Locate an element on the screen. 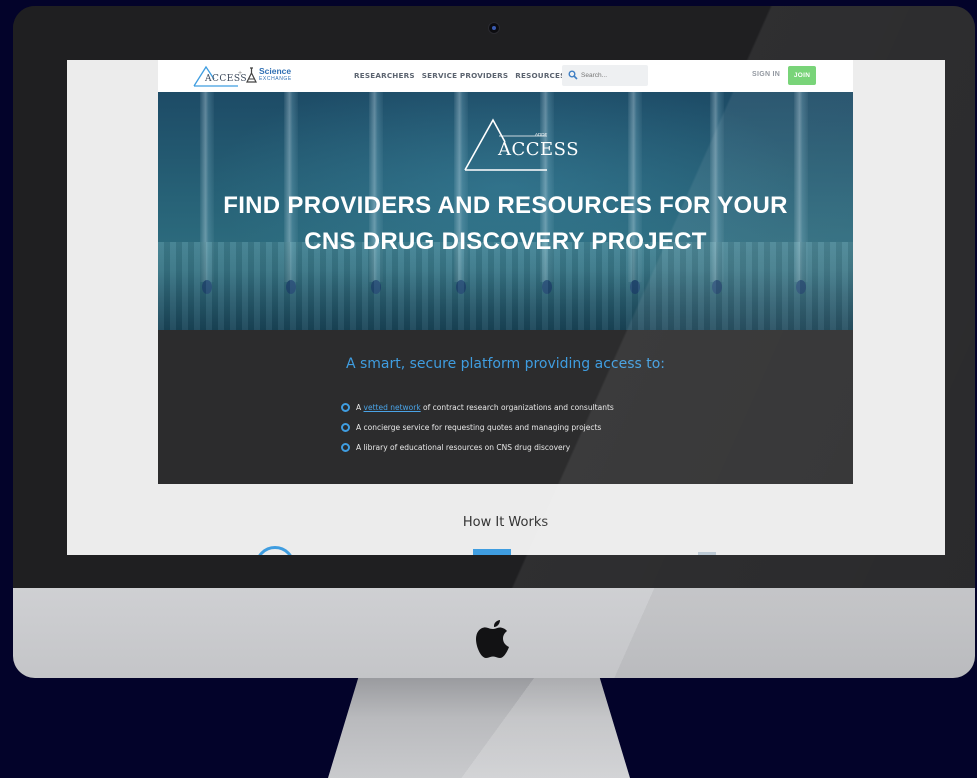 The width and height of the screenshot is (977, 778). search-box is located at coordinates (605, 75).